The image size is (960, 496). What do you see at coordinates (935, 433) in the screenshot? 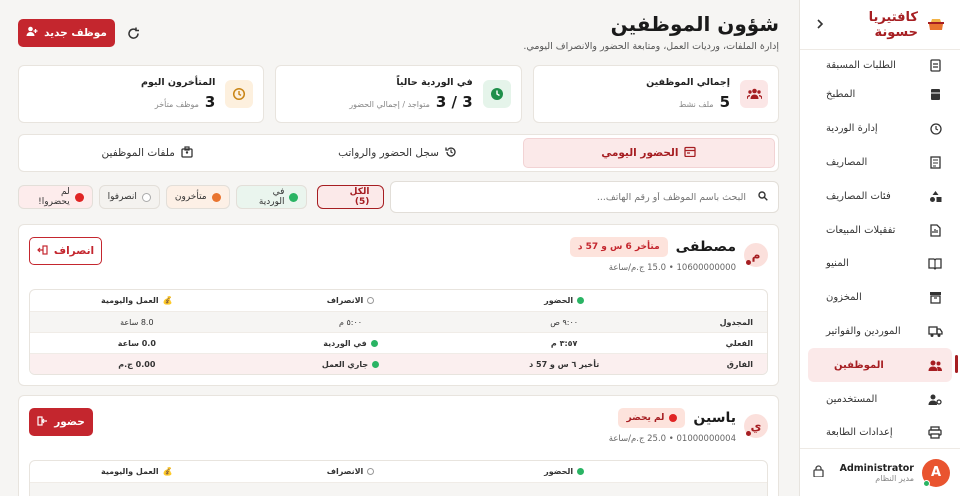
I see `printer-icon` at bounding box center [935, 433].